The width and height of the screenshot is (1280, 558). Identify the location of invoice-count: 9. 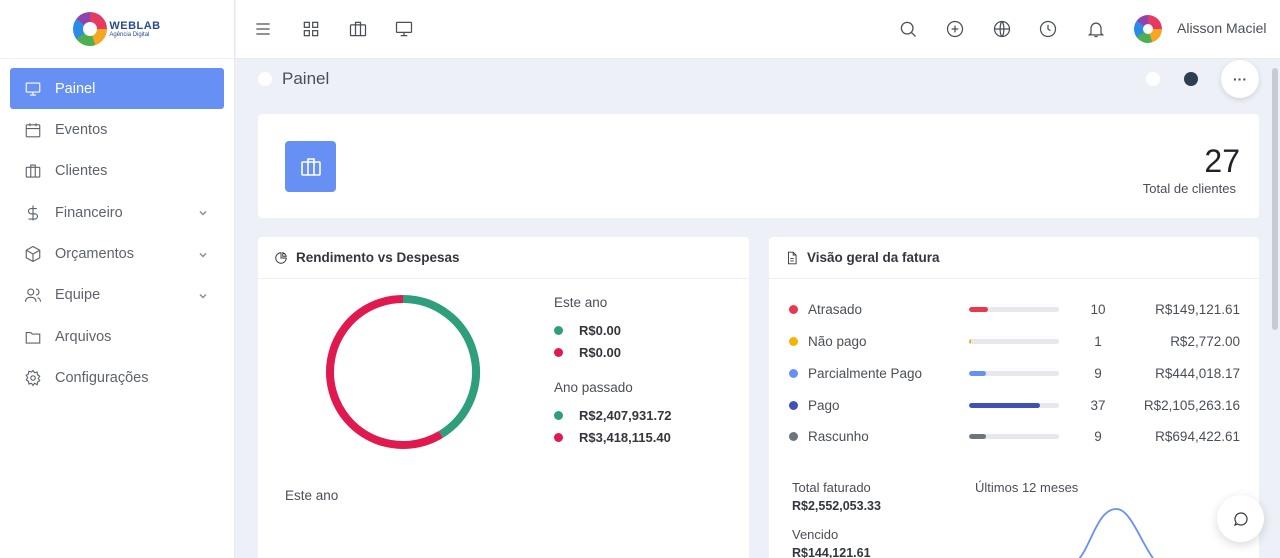
(1098, 373).